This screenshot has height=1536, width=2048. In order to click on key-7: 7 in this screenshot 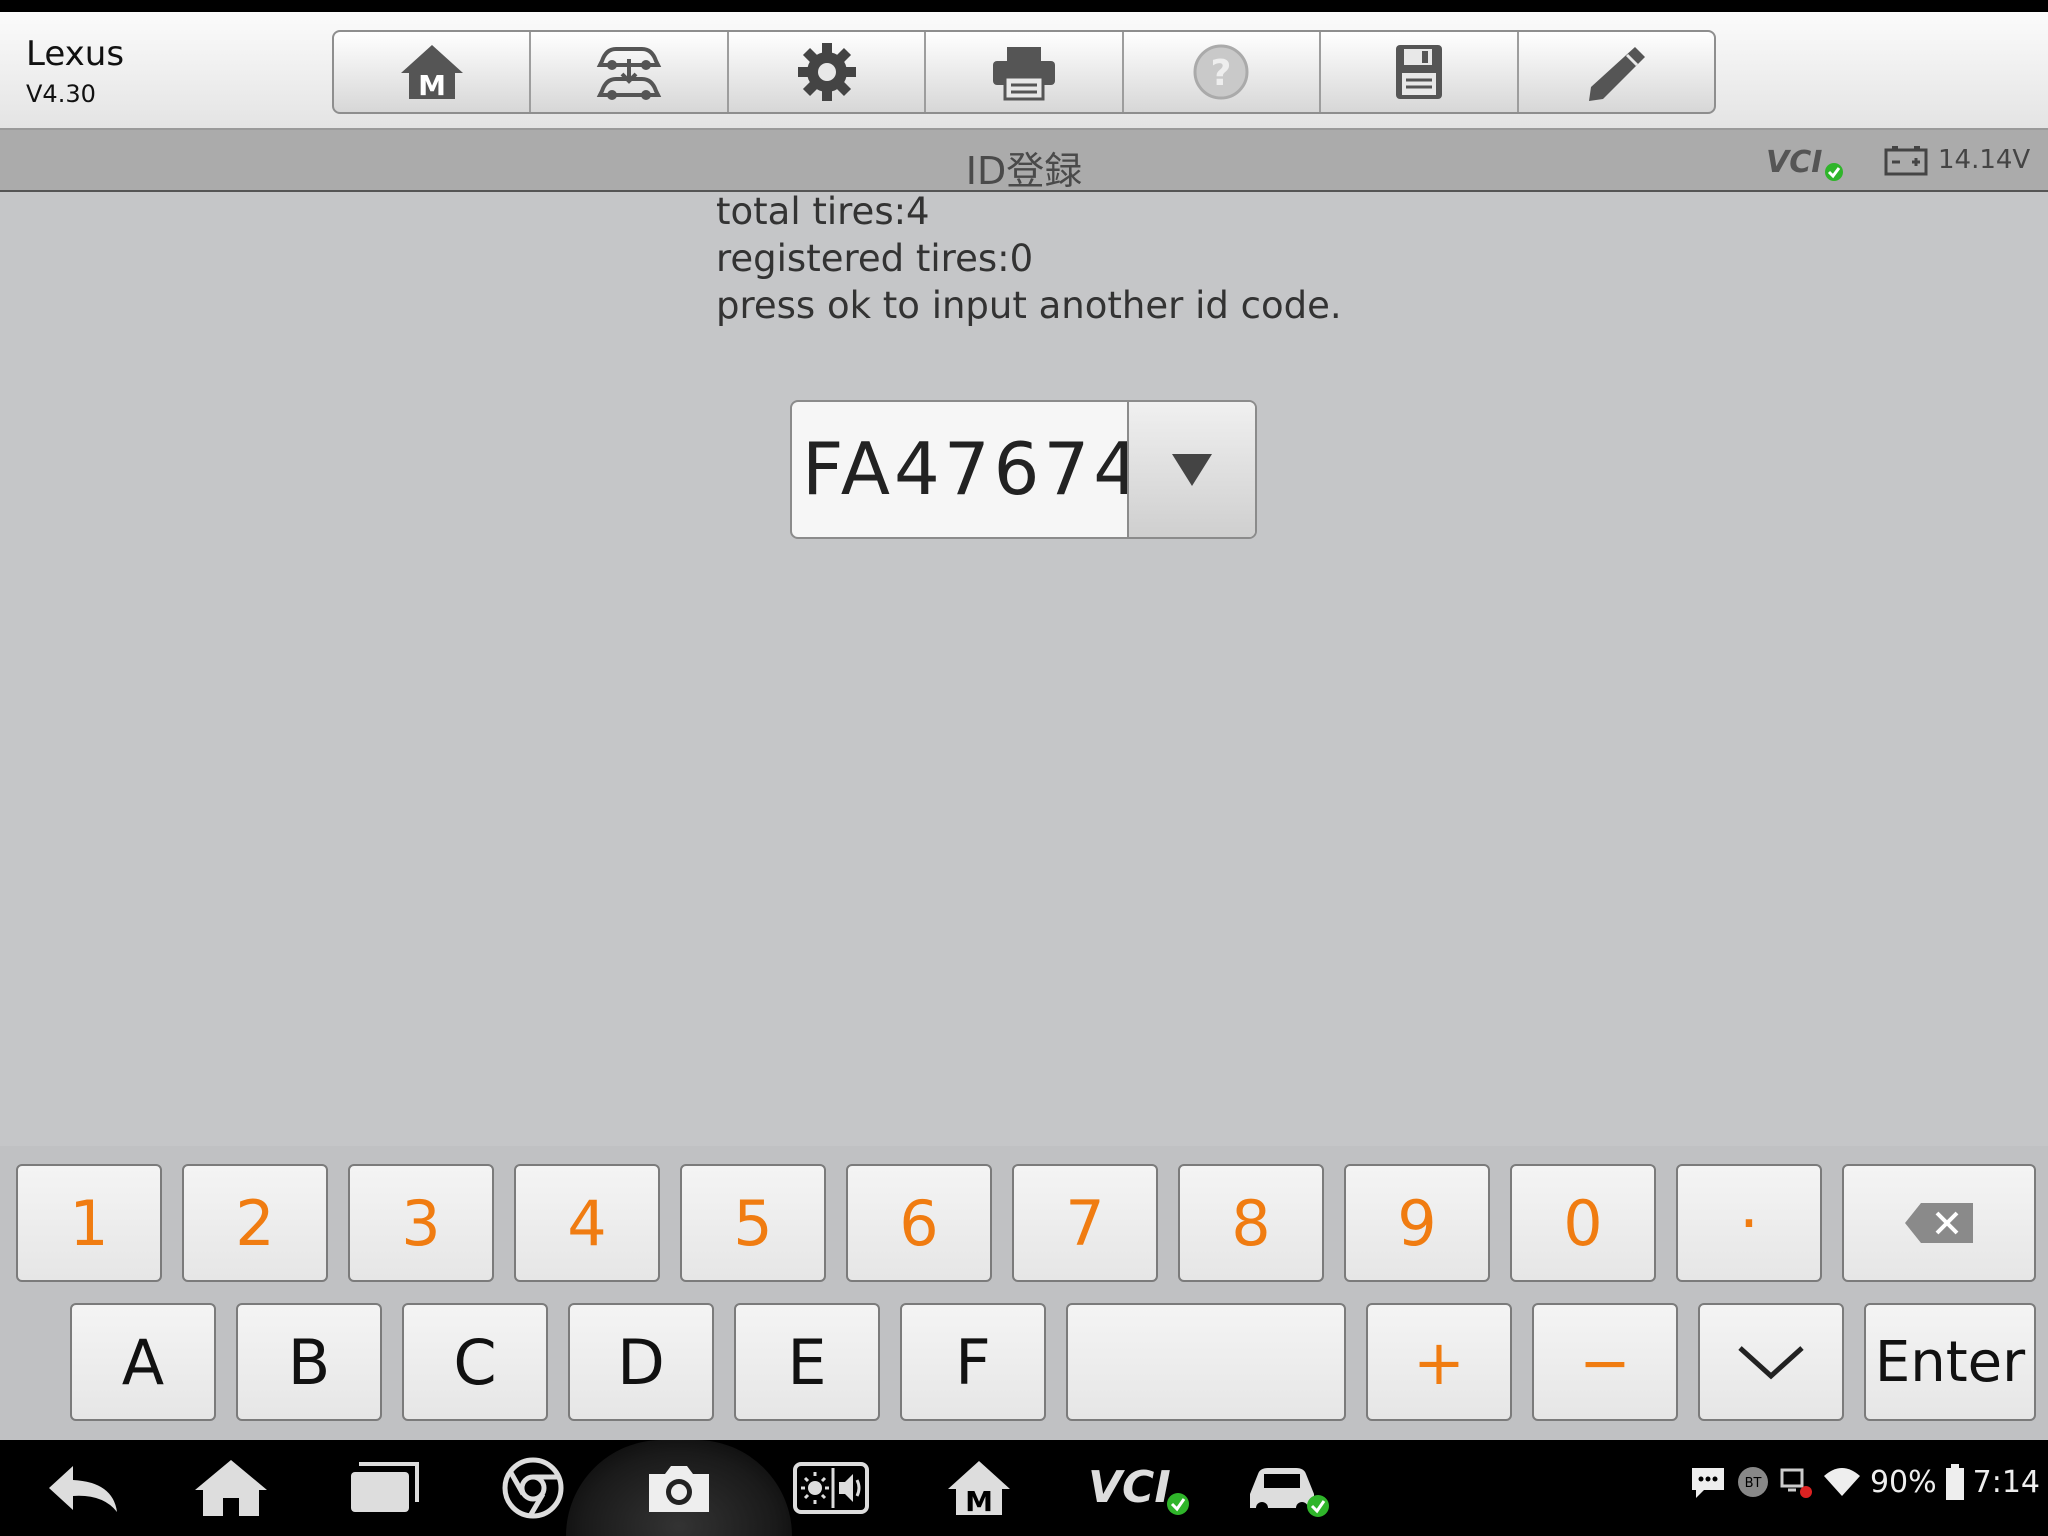, I will do `click(1085, 1223)`.